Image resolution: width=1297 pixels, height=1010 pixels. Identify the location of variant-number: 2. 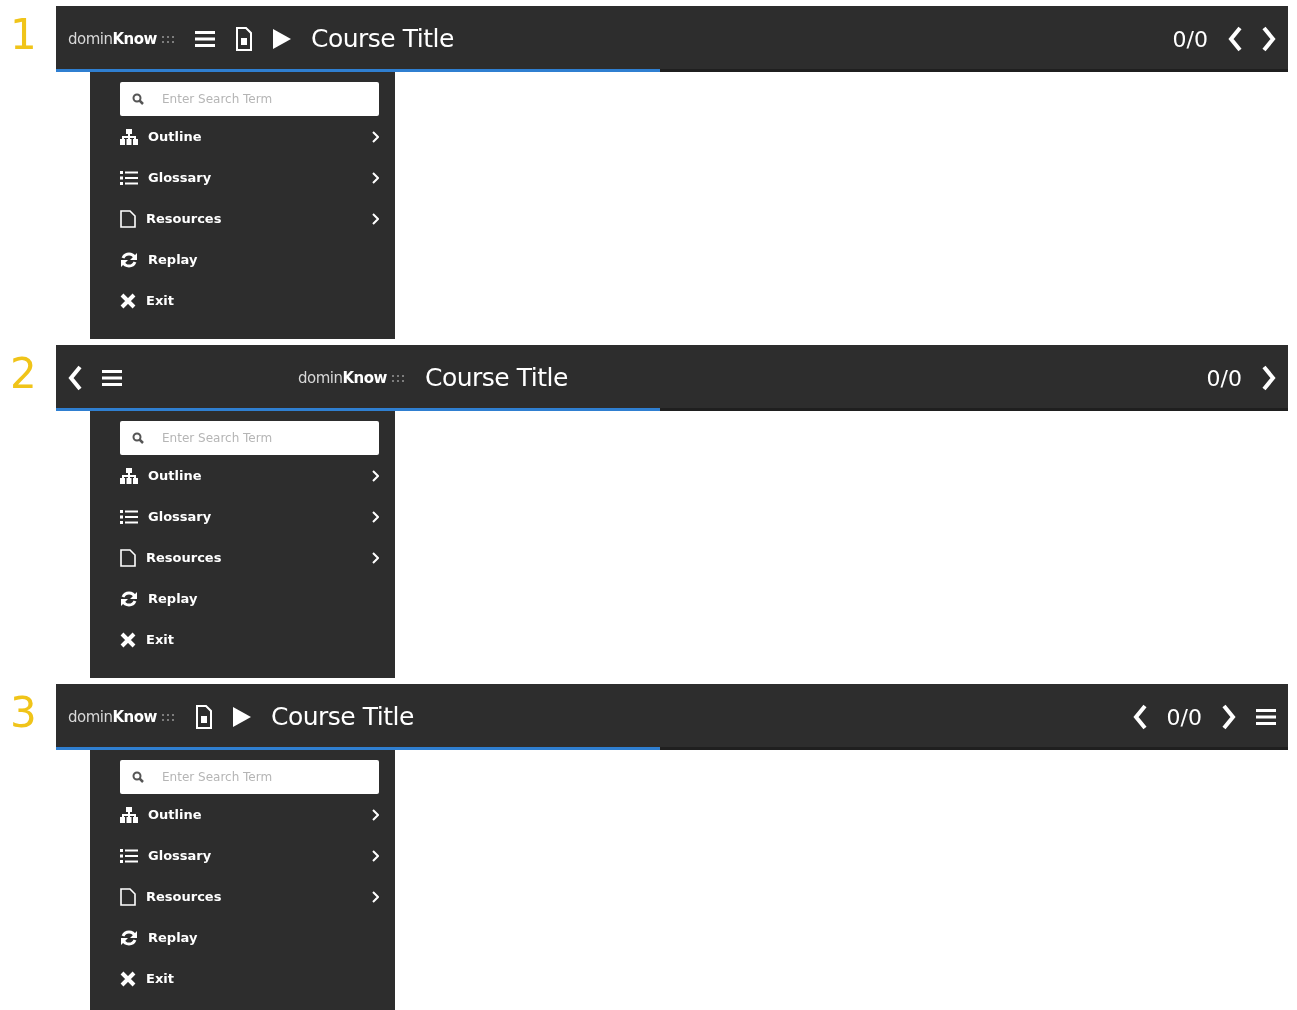
(23, 371).